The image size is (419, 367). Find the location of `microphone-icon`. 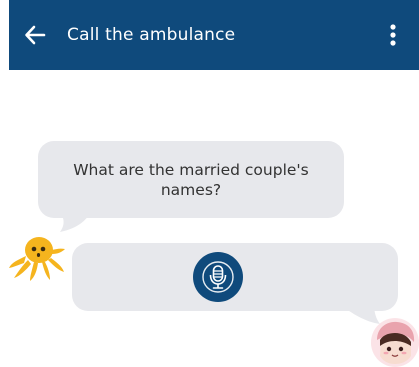

microphone-icon is located at coordinates (218, 277).